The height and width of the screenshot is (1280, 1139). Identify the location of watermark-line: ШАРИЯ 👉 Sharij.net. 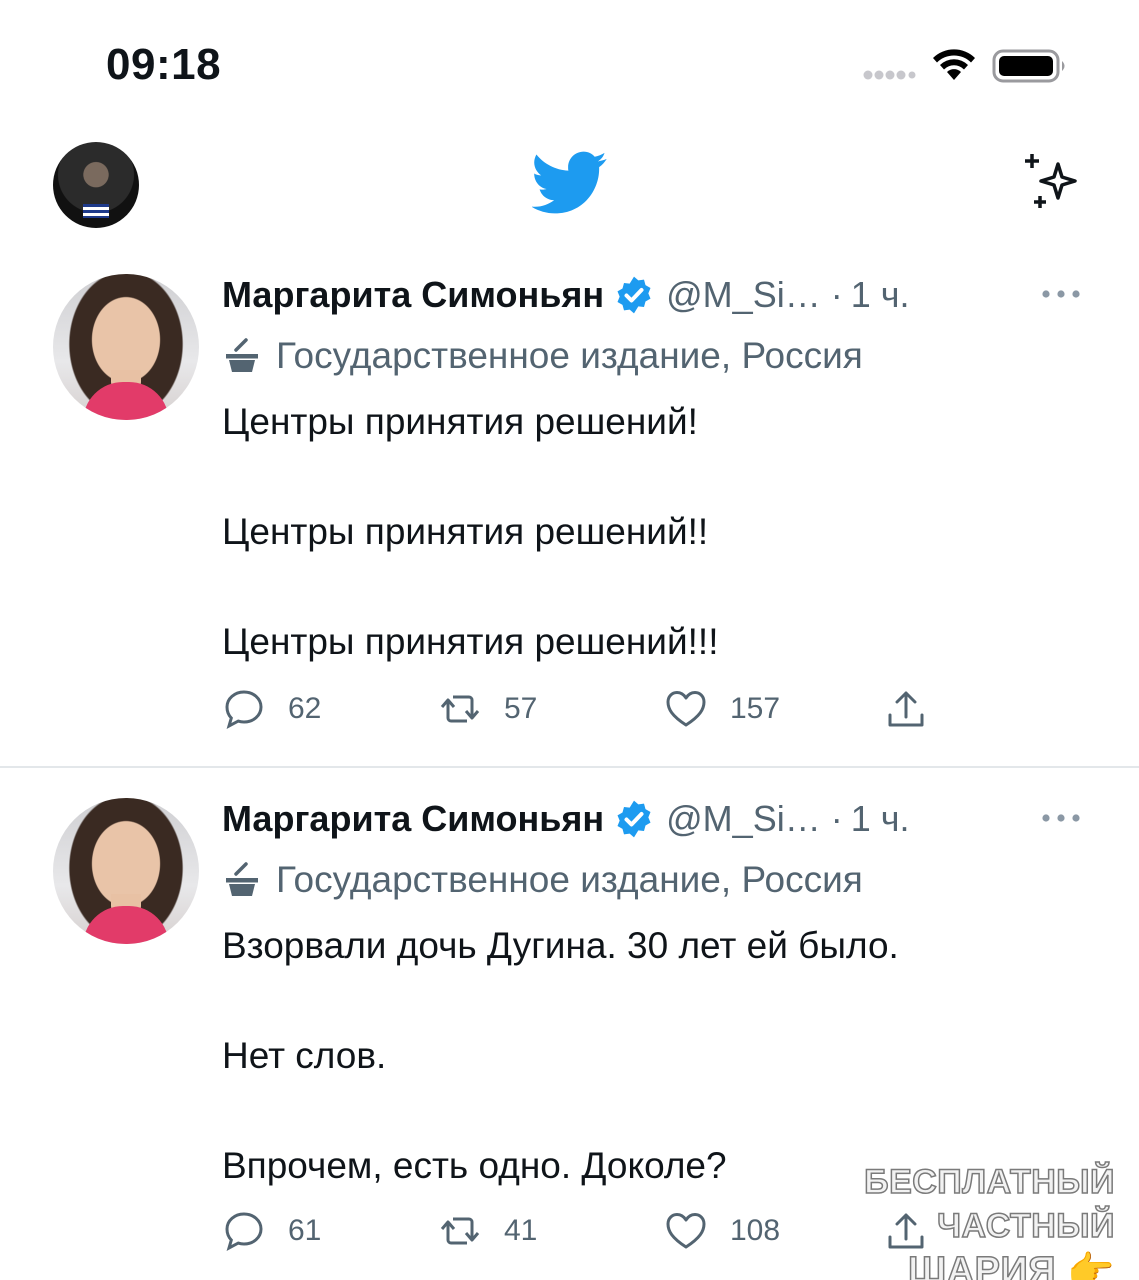
(1011, 1264).